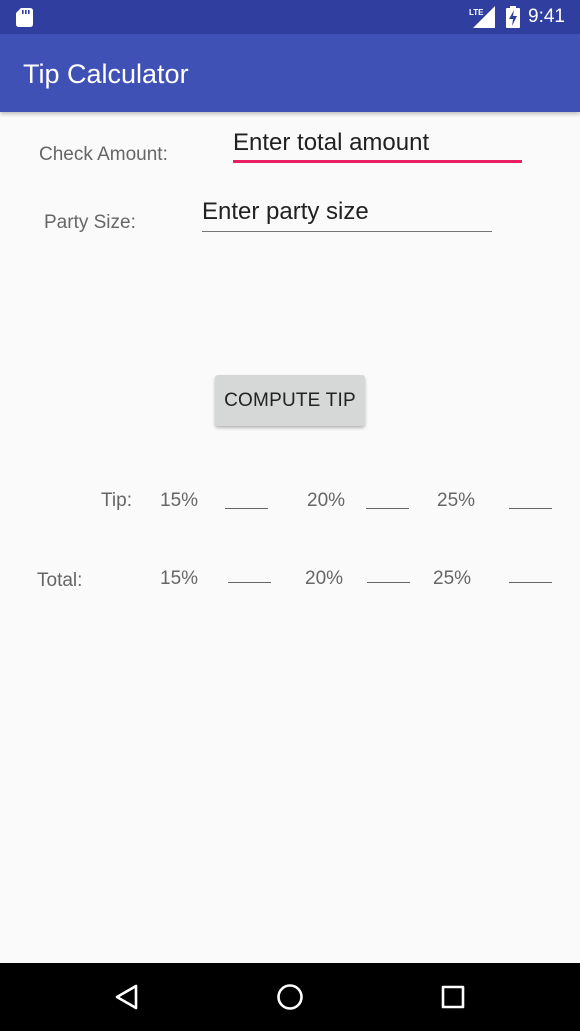  Describe the element at coordinates (285, 211) in the screenshot. I see `party-size-placeholder: Enter party size` at that location.